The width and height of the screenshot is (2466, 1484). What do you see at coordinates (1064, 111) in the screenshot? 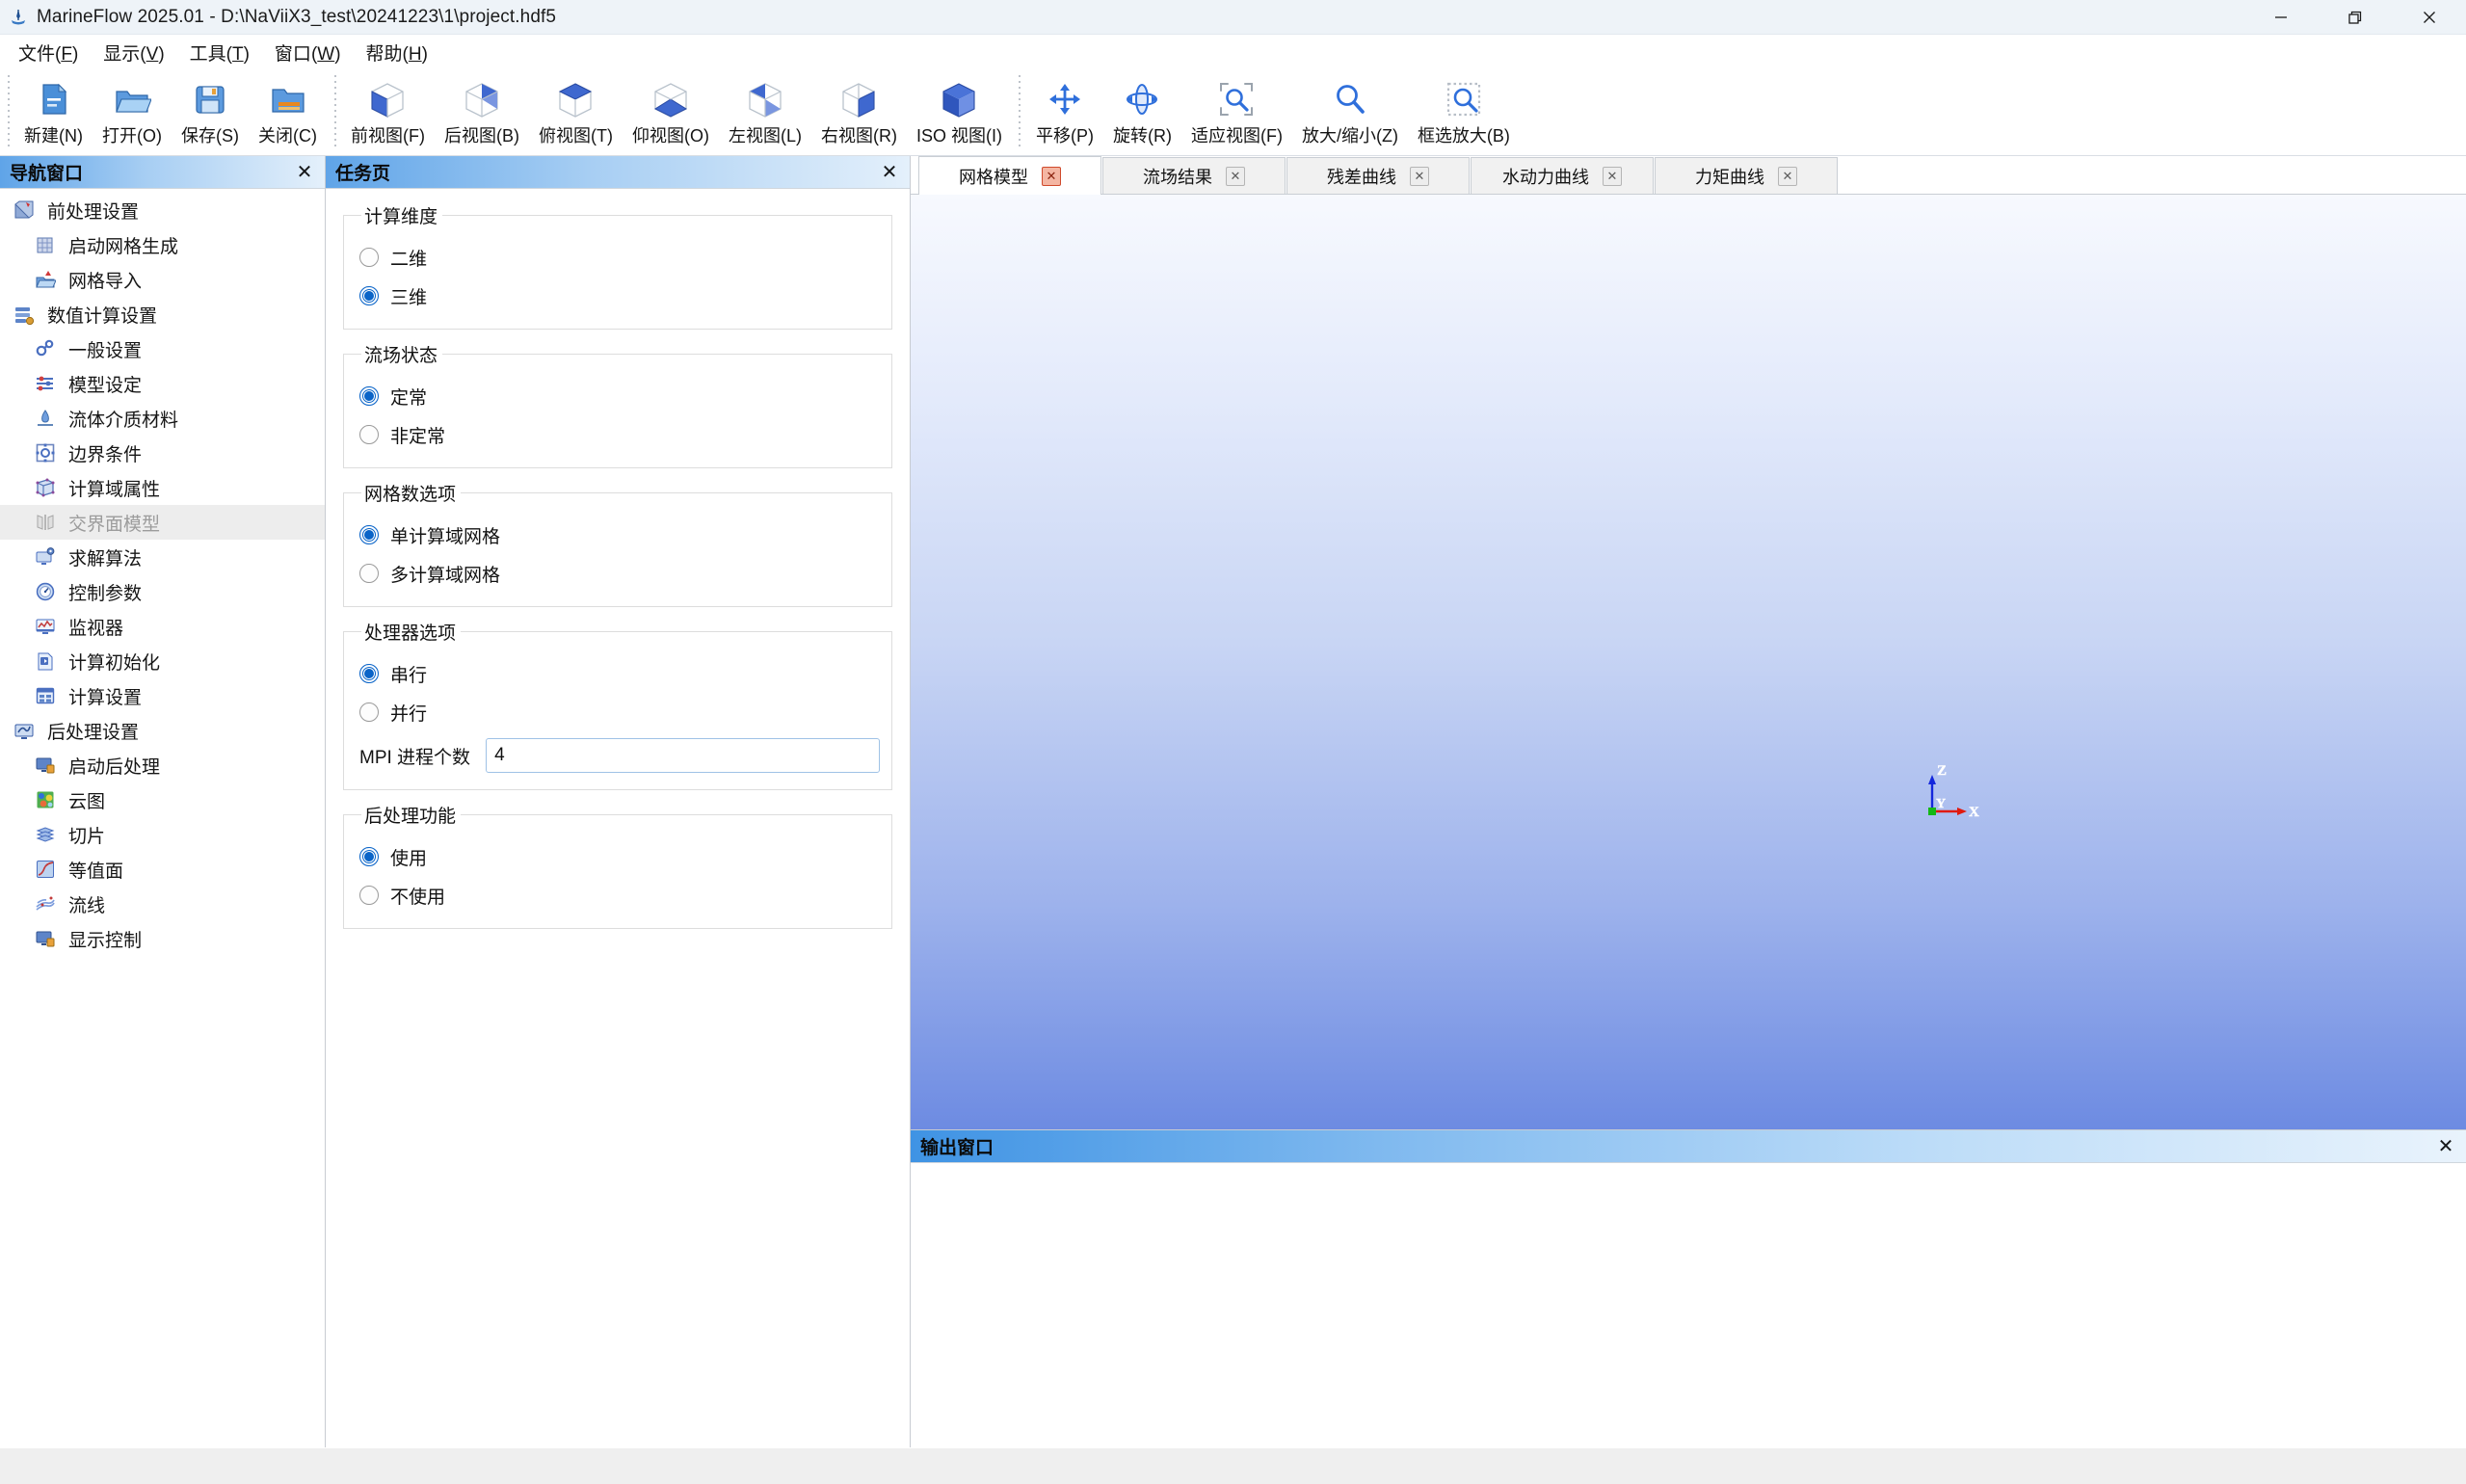
I see `toolbar-pan: 平移(P)` at bounding box center [1064, 111].